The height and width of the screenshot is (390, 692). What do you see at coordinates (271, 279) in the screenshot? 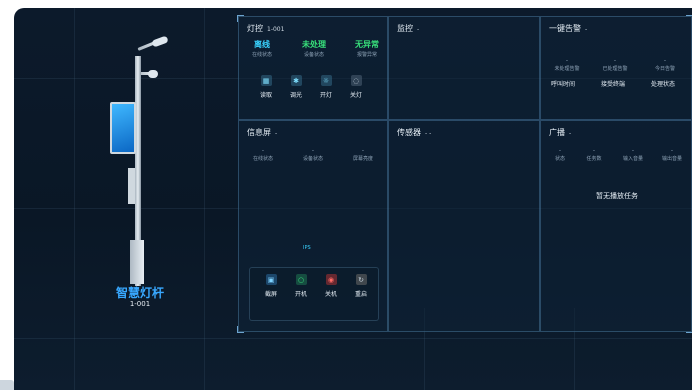
I see `screenshot-icon: ▣` at bounding box center [271, 279].